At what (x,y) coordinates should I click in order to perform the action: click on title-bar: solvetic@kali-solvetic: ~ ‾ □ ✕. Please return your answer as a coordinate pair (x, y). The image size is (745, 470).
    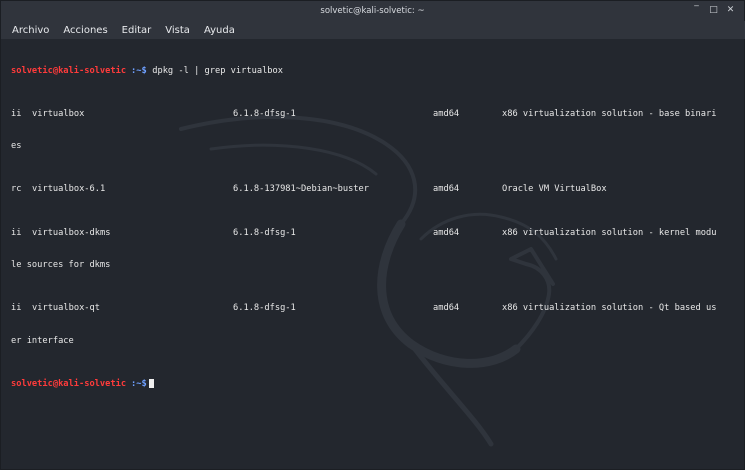
    Looking at the image, I should click on (372, 11).